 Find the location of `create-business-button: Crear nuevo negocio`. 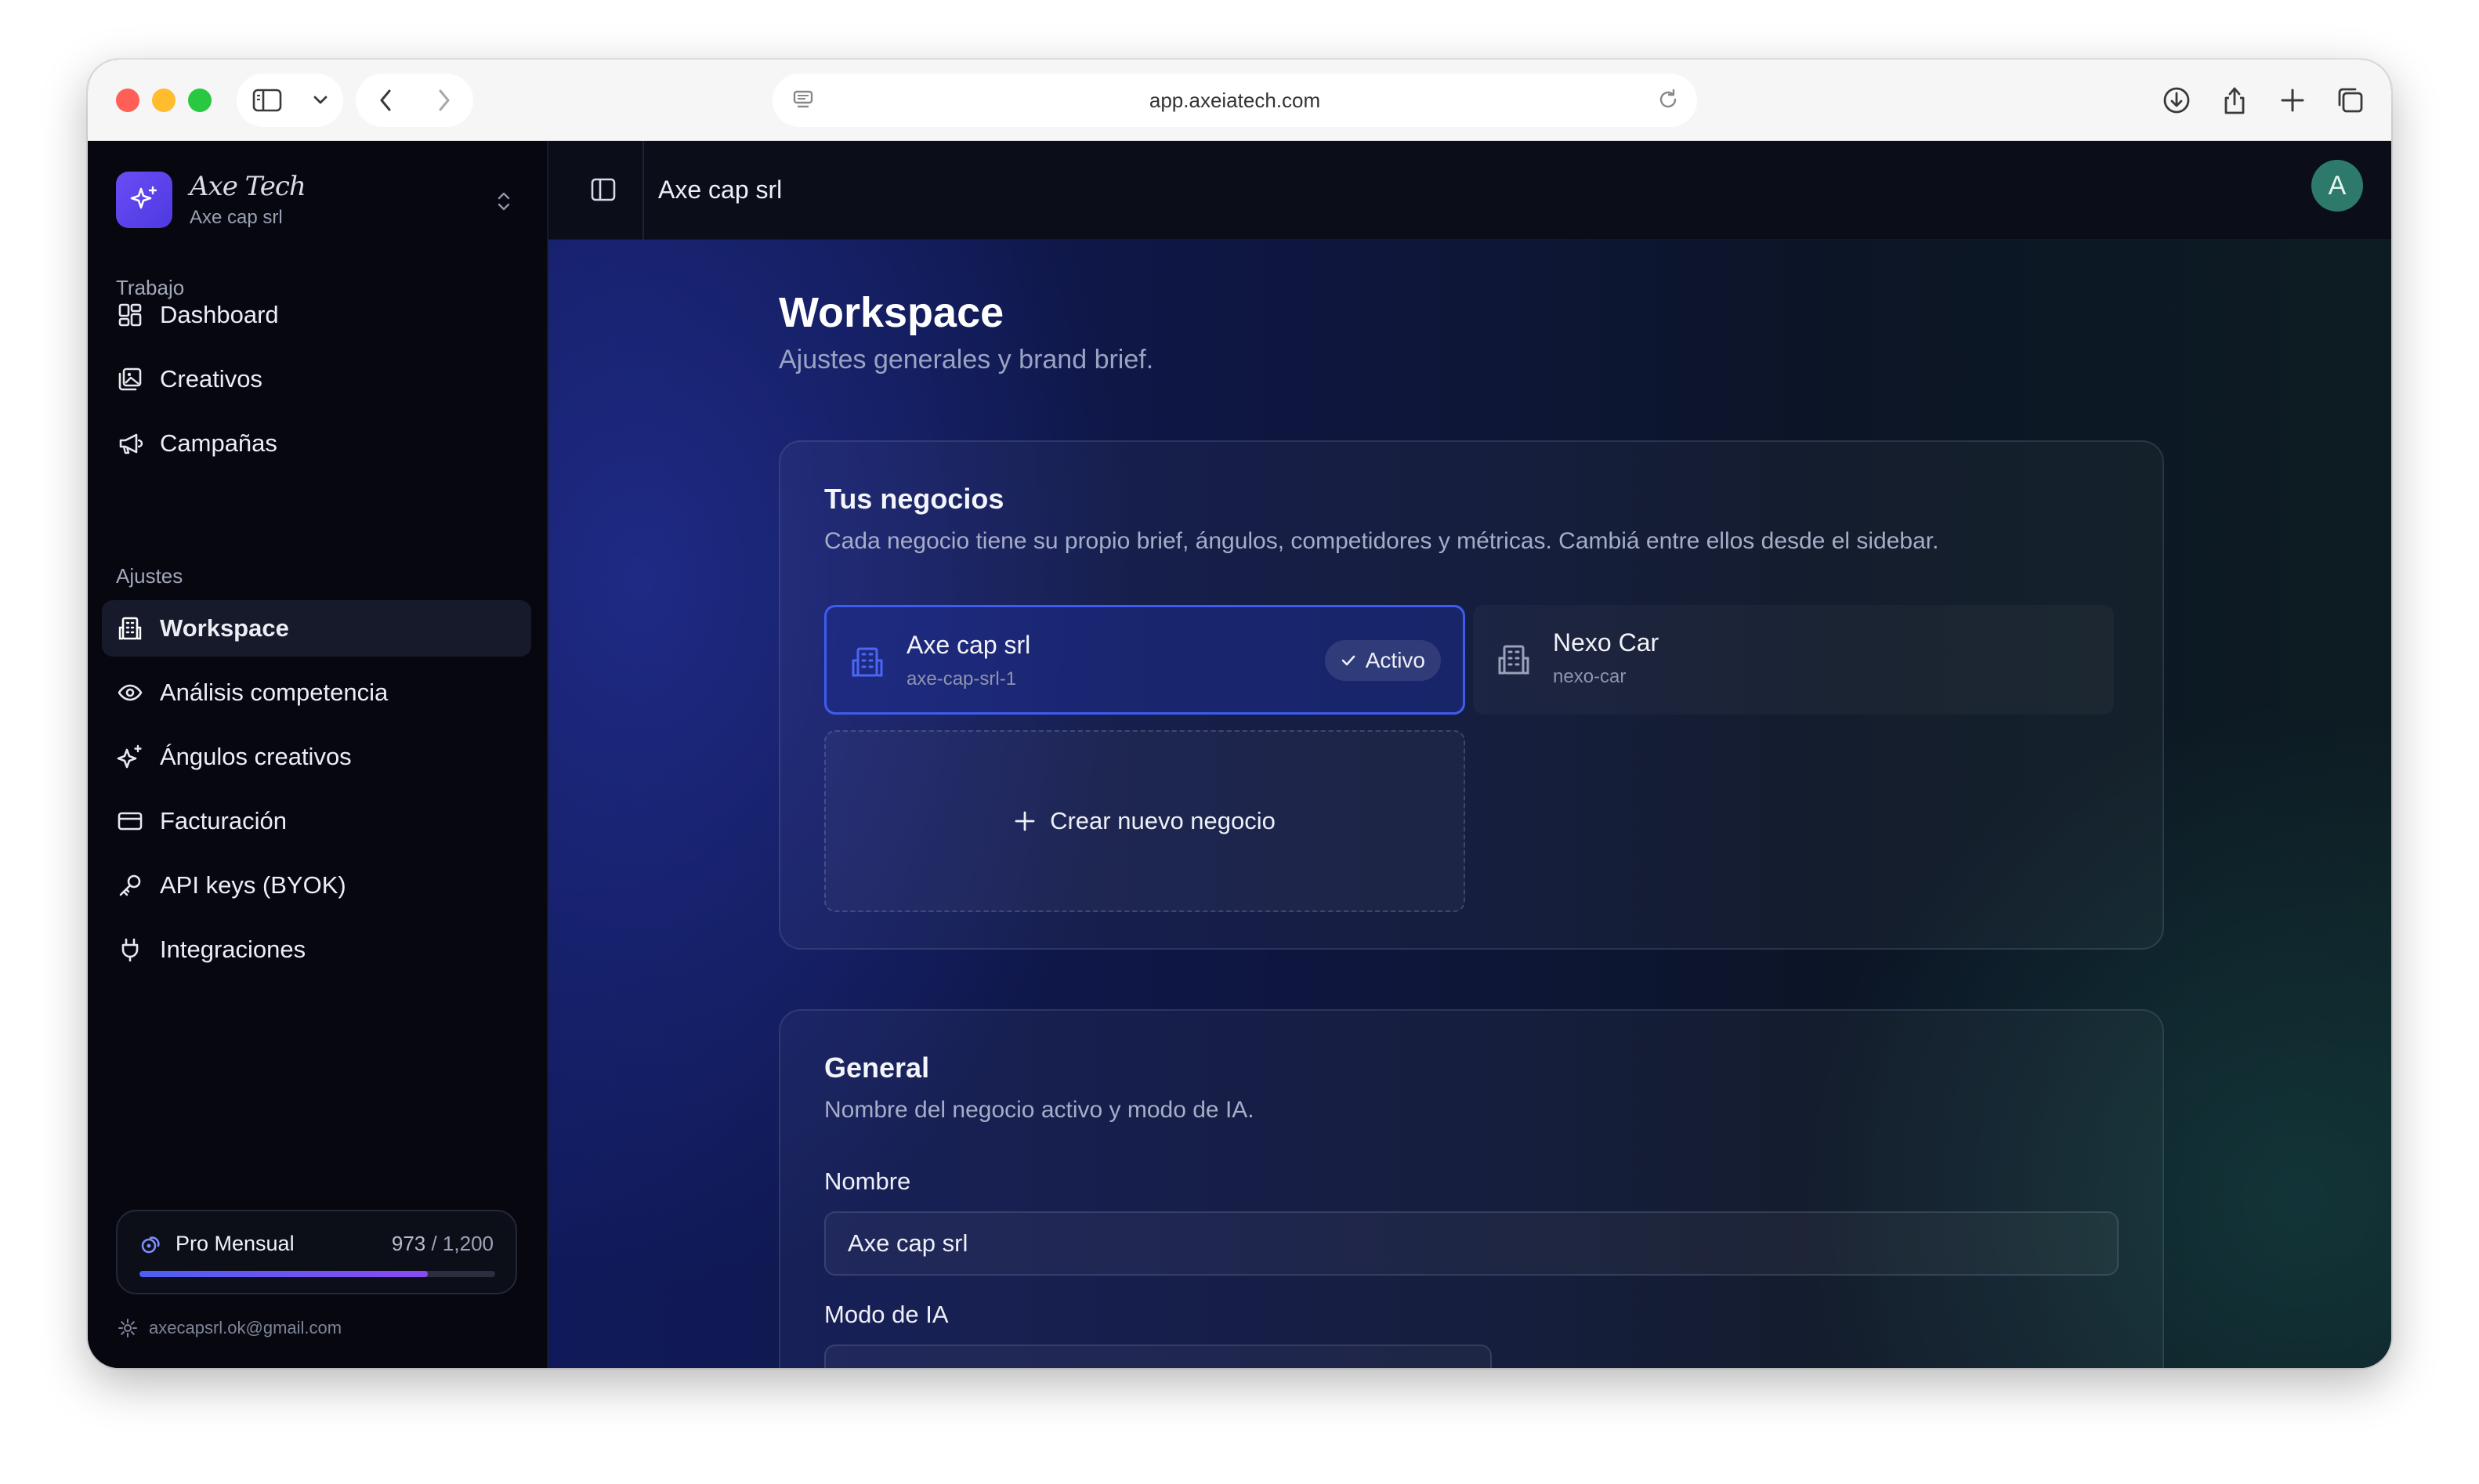

create-business-button: Crear nuevo negocio is located at coordinates (1145, 821).